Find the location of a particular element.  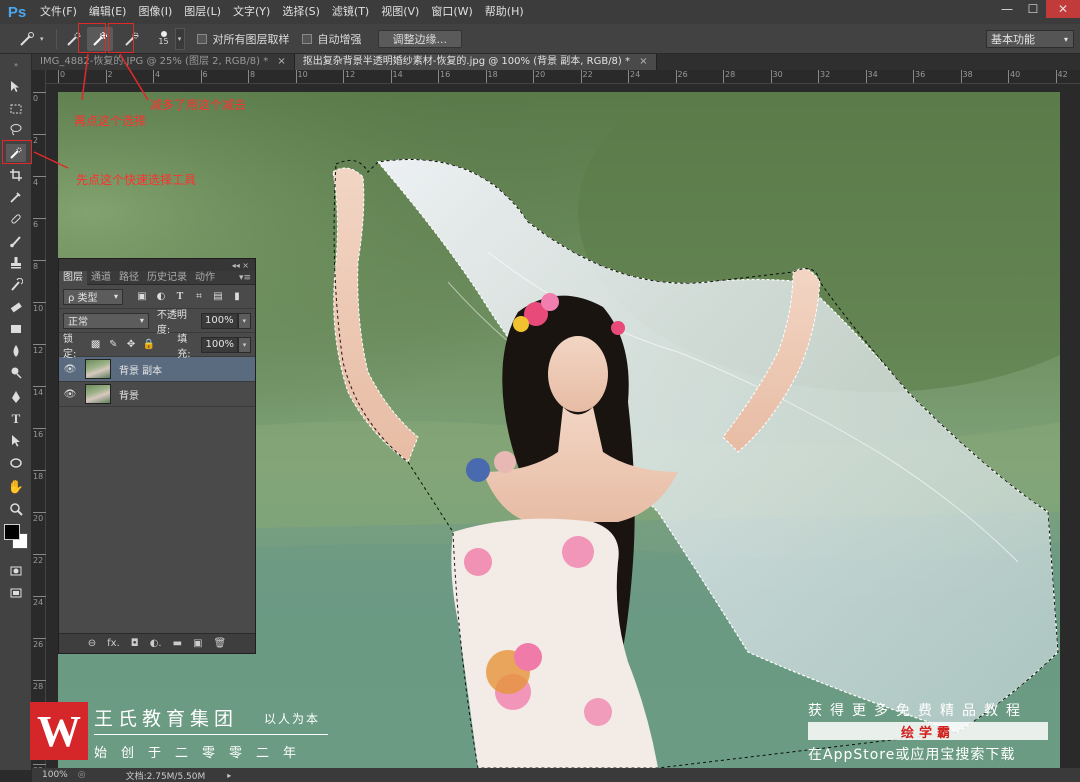

menu-help: 帮助(H) is located at coordinates (504, 12).